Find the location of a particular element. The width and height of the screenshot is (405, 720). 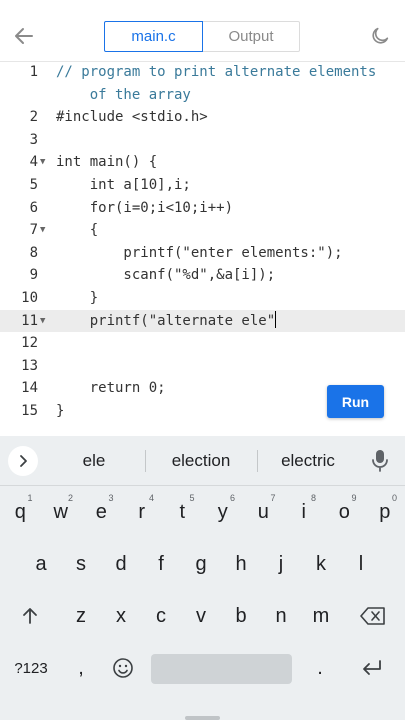

code-line: 12 is located at coordinates (202, 343).